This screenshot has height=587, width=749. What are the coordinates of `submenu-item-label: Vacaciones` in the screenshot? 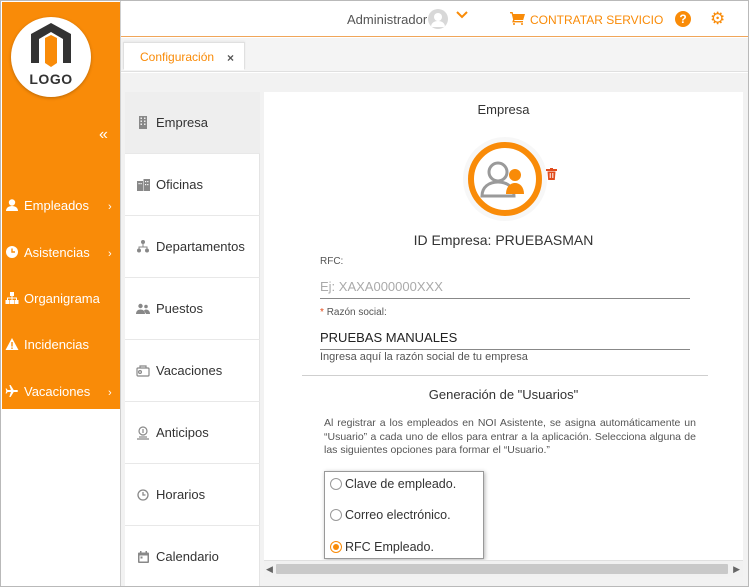 It's located at (189, 370).